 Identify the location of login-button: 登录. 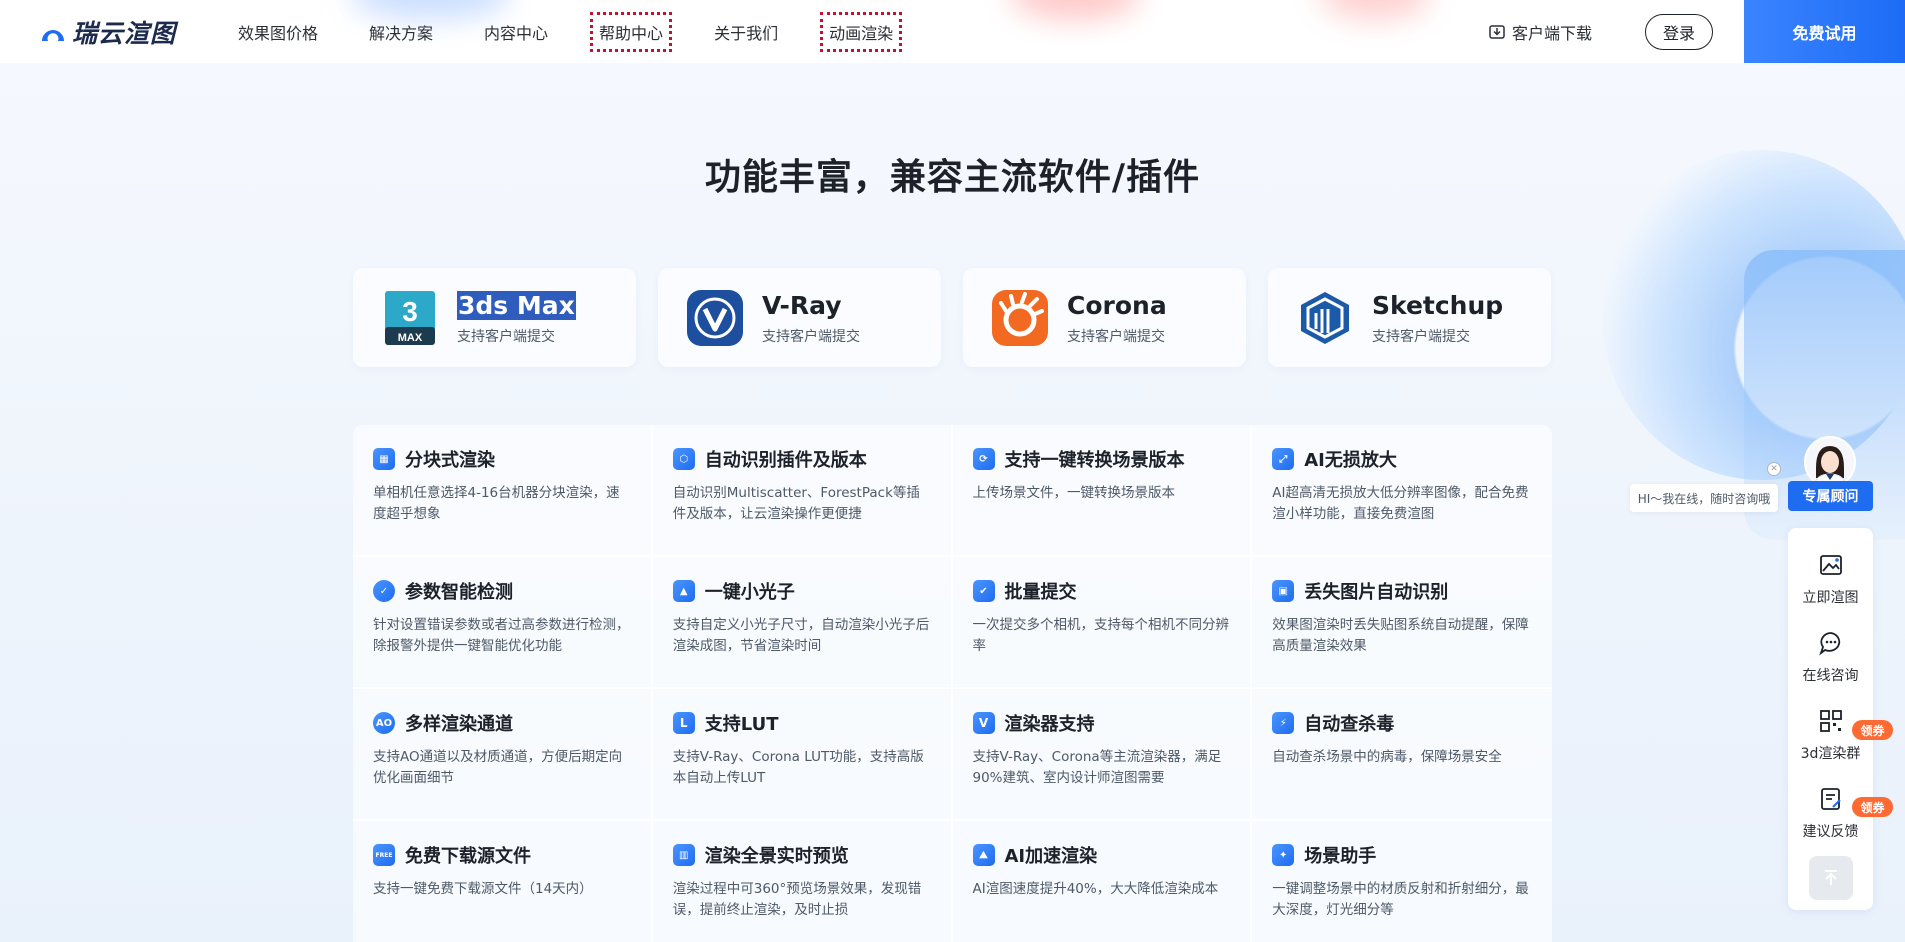
(1679, 32).